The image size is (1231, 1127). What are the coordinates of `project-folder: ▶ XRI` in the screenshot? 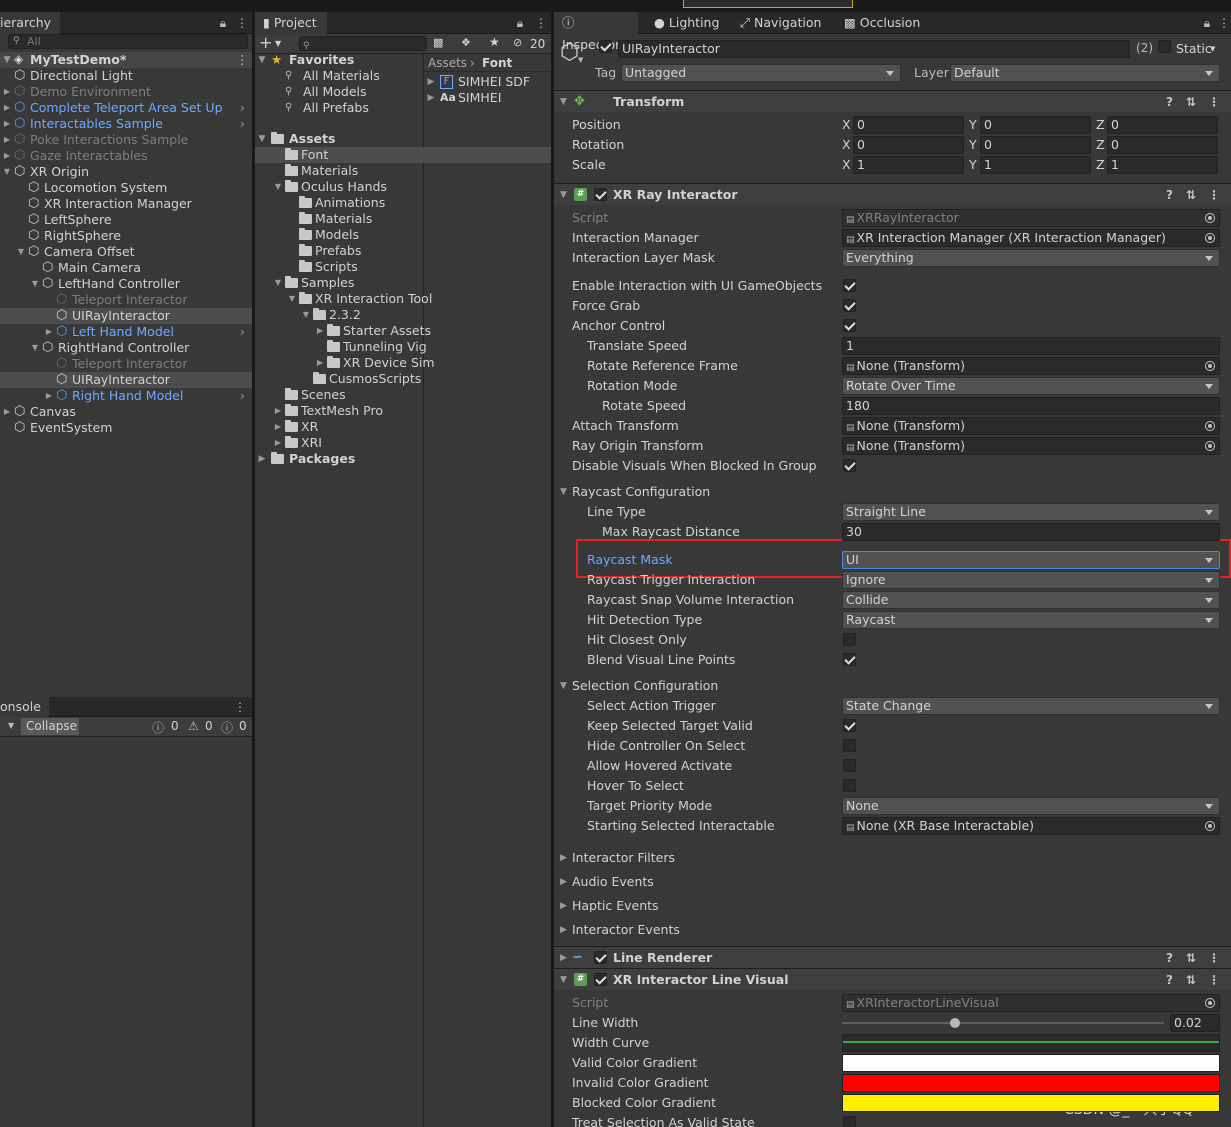 It's located at (403, 443).